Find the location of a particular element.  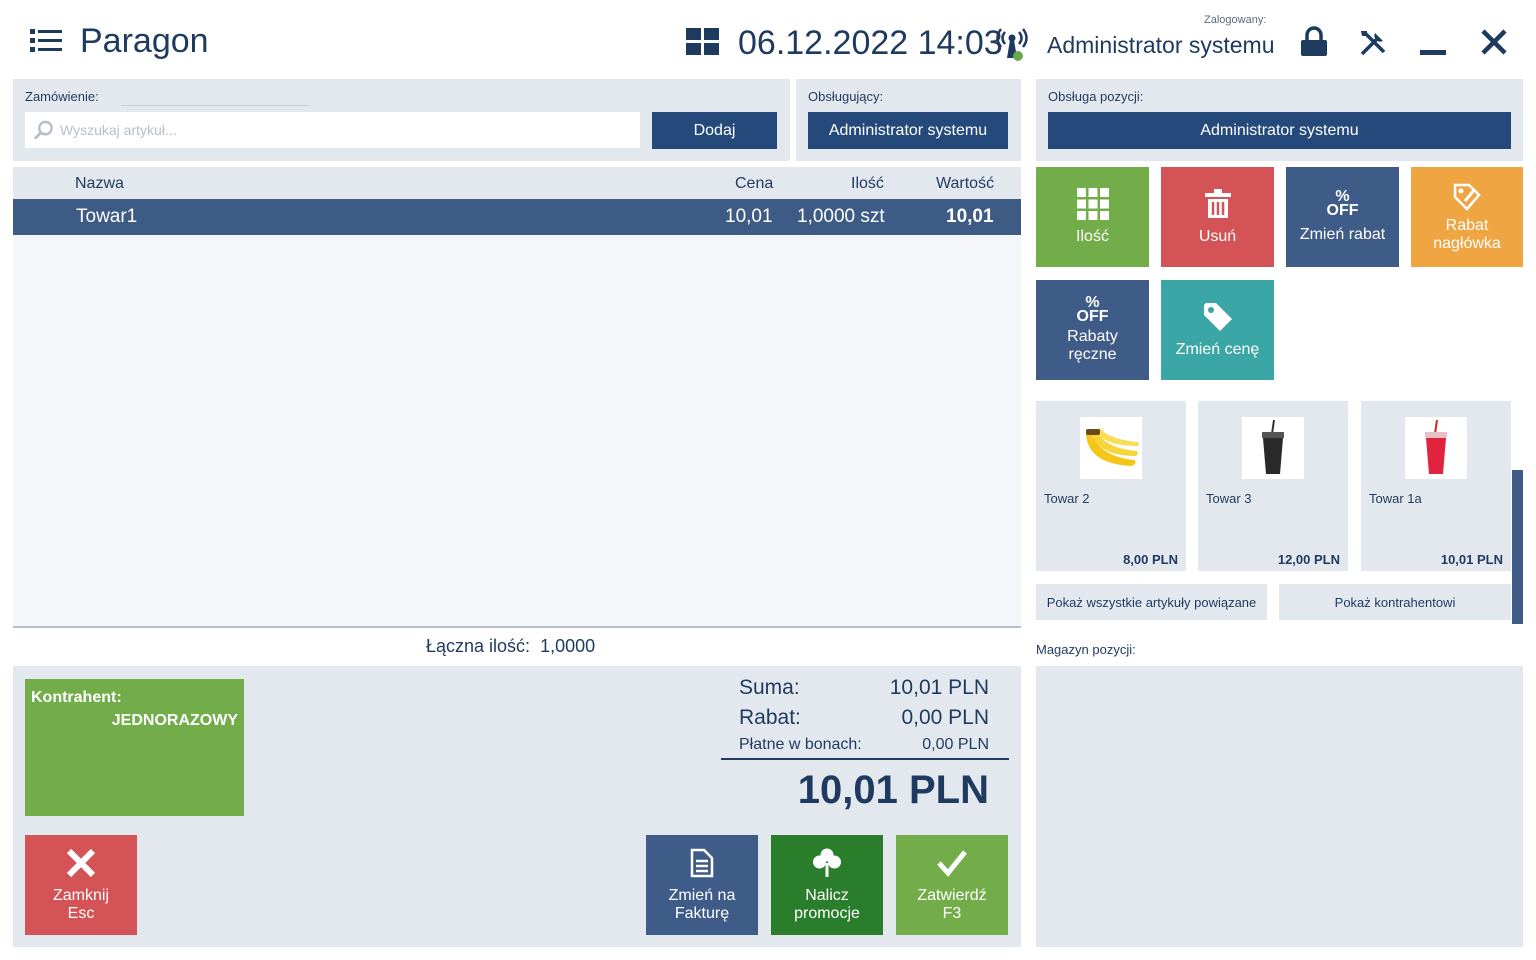

product-tile: Towar 3 12,00 PLN is located at coordinates (1273, 486).